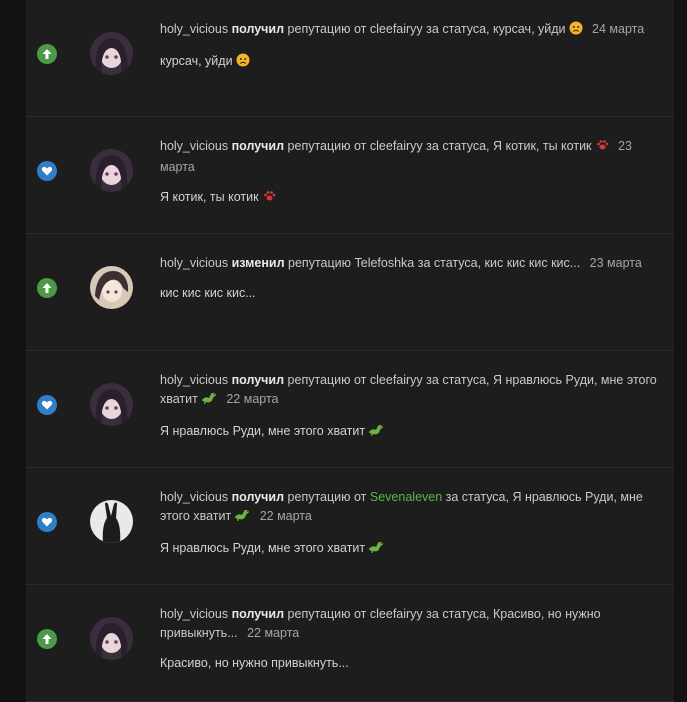 This screenshot has width=687, height=702. Describe the element at coordinates (406, 497) in the screenshot. I see `from-user-link: Sevenaleven` at that location.